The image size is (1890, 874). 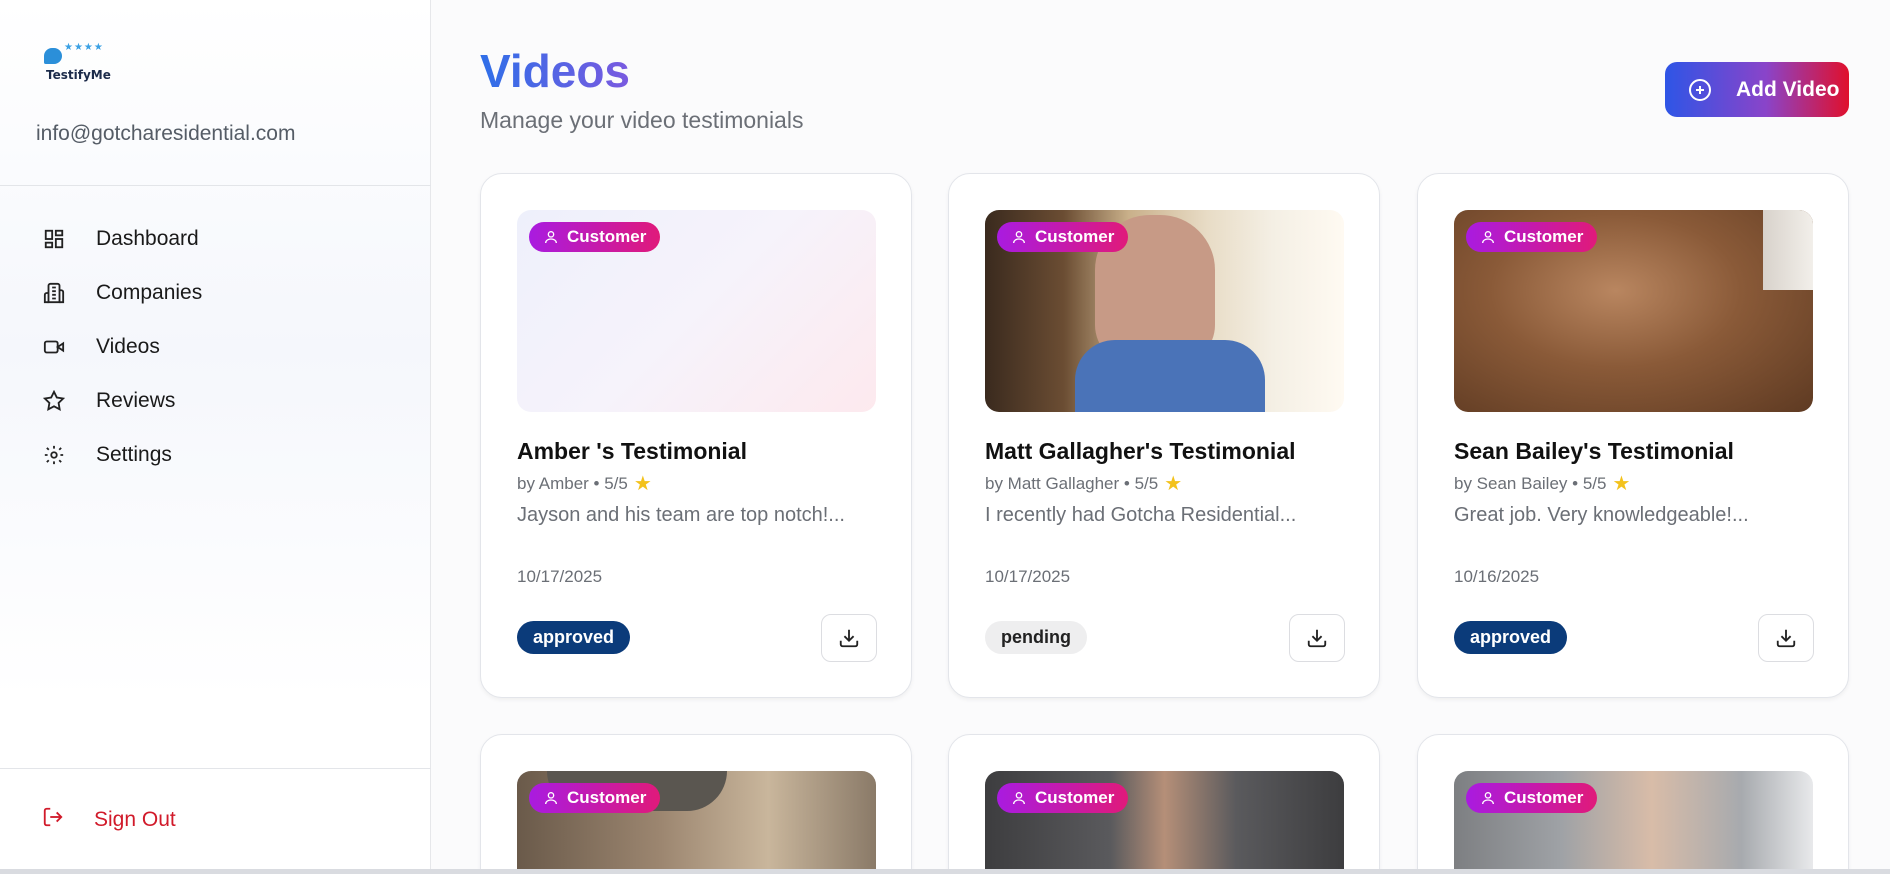 I want to click on status-badge: pending, so click(x=1036, y=637).